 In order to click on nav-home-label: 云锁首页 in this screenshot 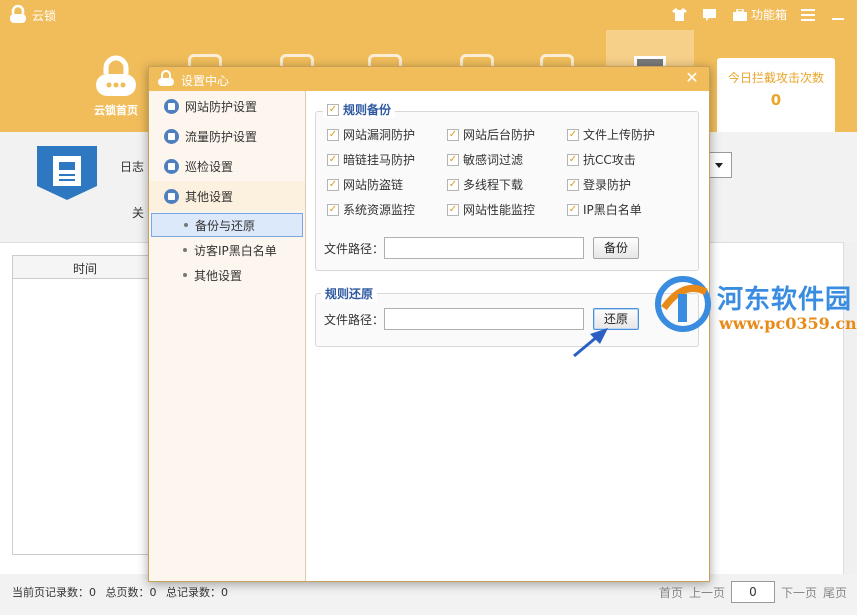, I will do `click(116, 110)`.